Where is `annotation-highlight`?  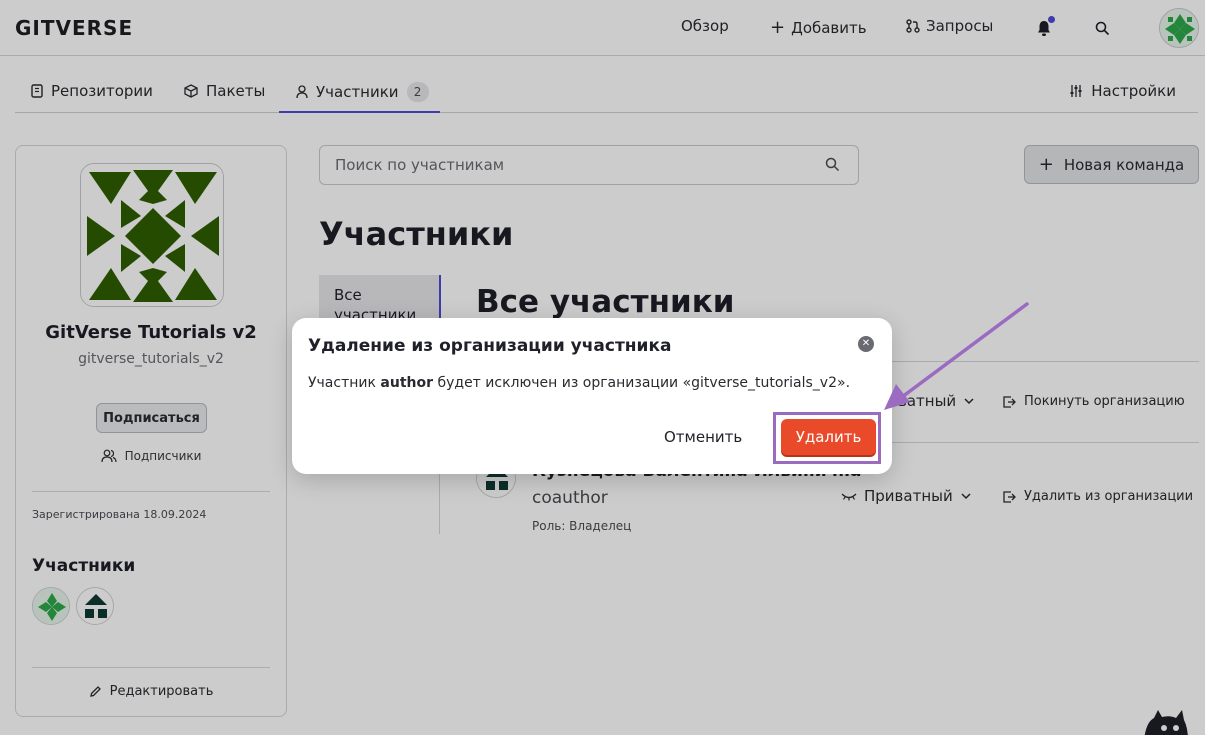
annotation-highlight is located at coordinates (827, 438).